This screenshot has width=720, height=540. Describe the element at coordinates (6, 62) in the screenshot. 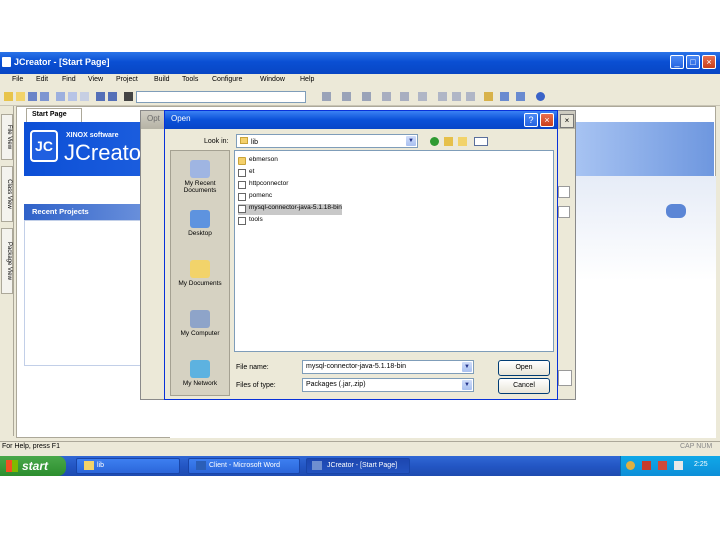

I see `app-icon` at that location.